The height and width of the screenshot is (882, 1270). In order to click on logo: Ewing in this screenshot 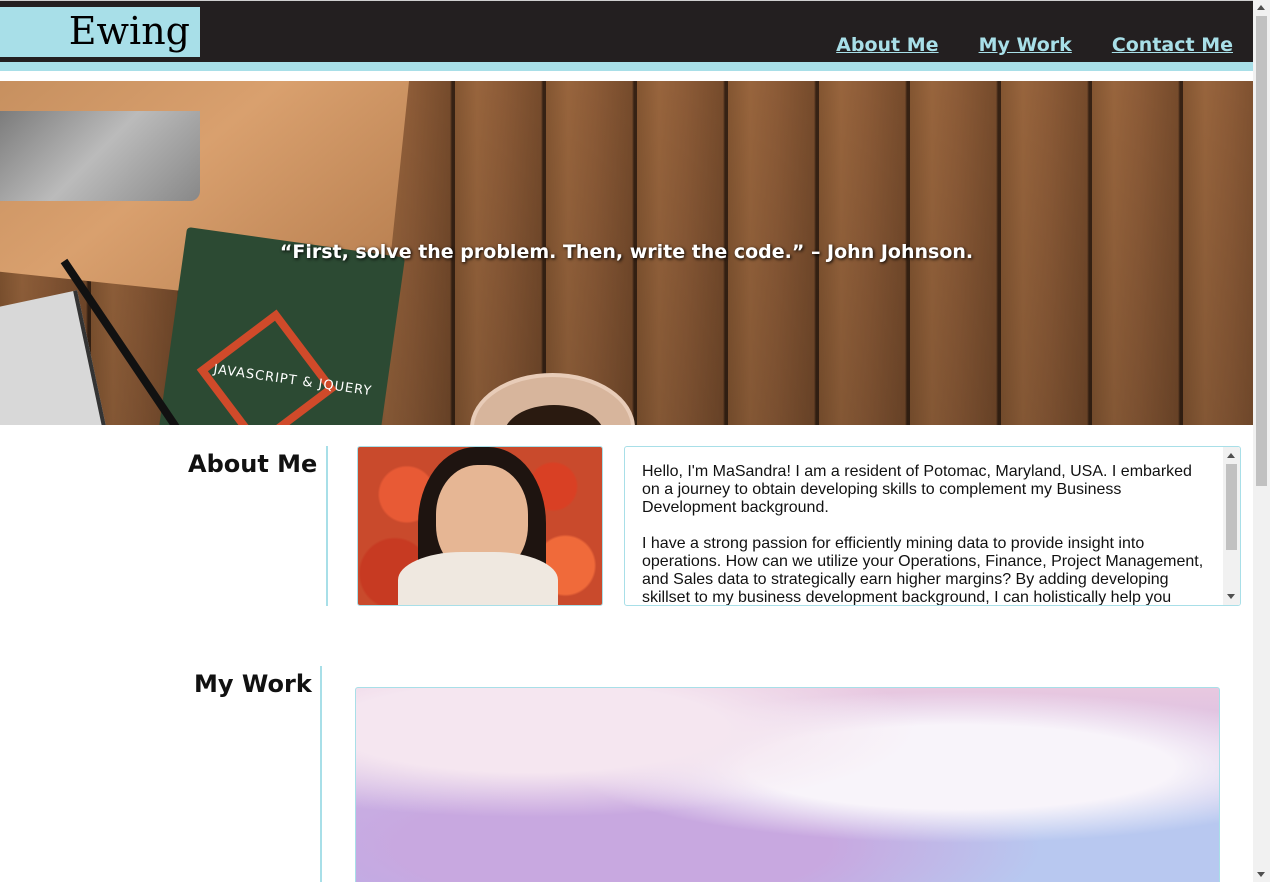, I will do `click(100, 32)`.